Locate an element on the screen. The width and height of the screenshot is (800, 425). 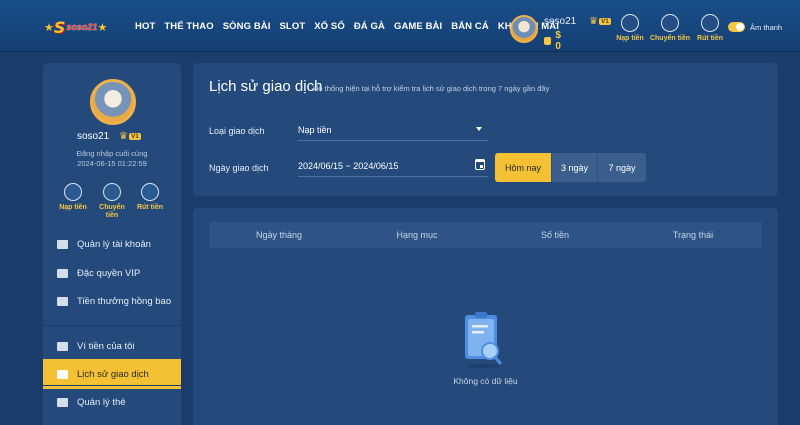
calendar-icon is located at coordinates (480, 164).